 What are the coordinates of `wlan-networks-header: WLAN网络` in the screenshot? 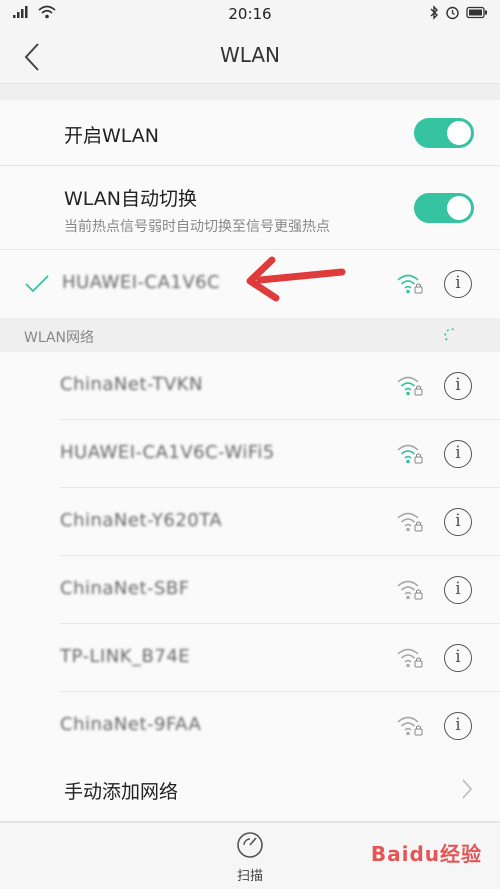 It's located at (250, 335).